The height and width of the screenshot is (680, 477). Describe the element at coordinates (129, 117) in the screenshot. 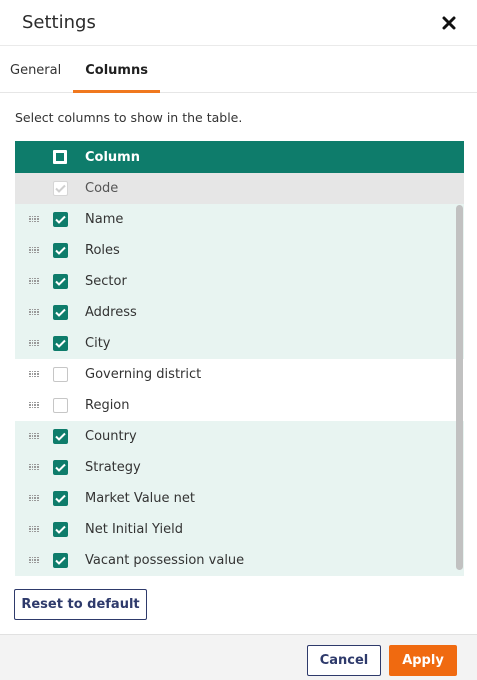

I see `columns-description: Select columns to show in the table.` at that location.